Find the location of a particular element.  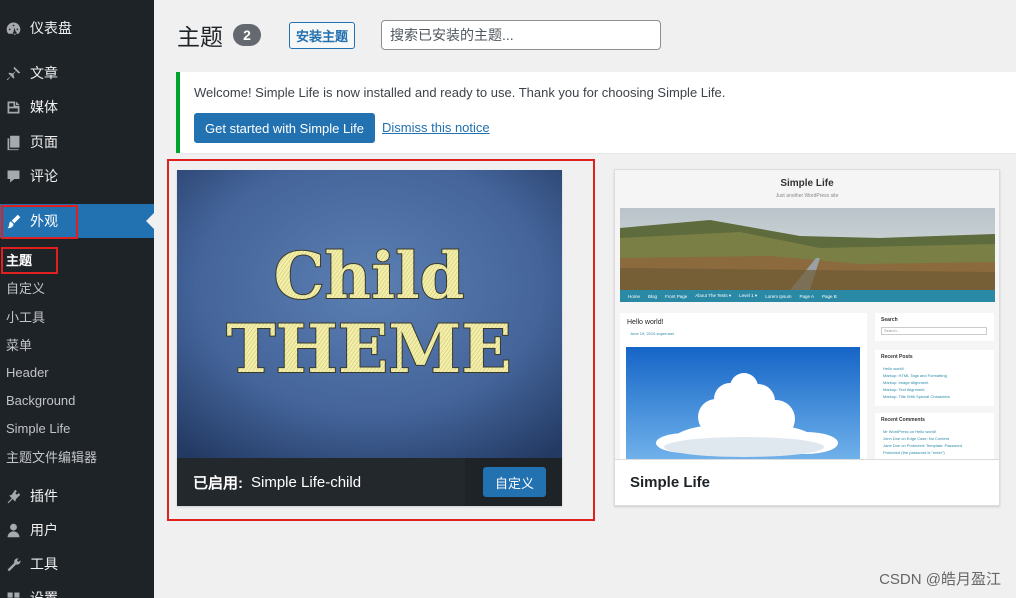

preview-nav-item: Page A is located at coordinates (806, 296).